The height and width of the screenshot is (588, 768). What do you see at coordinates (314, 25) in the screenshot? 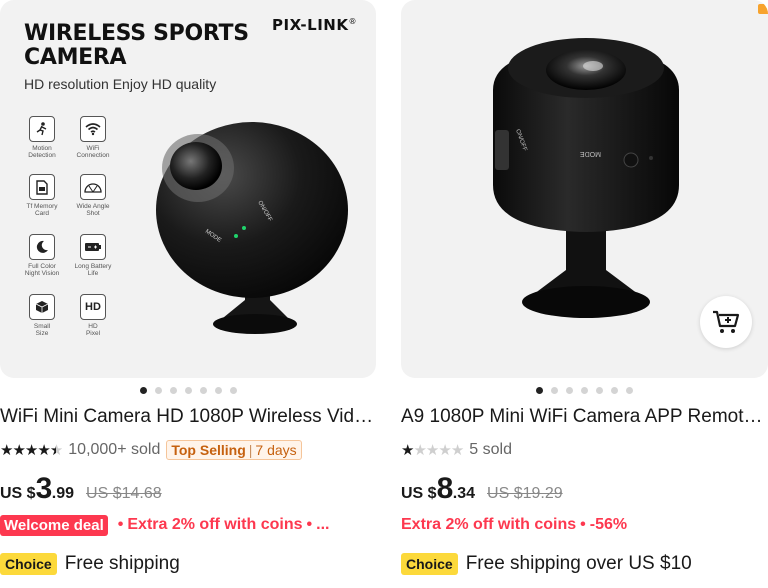
I see `brand-logo: PIX-LINK®` at bounding box center [314, 25].